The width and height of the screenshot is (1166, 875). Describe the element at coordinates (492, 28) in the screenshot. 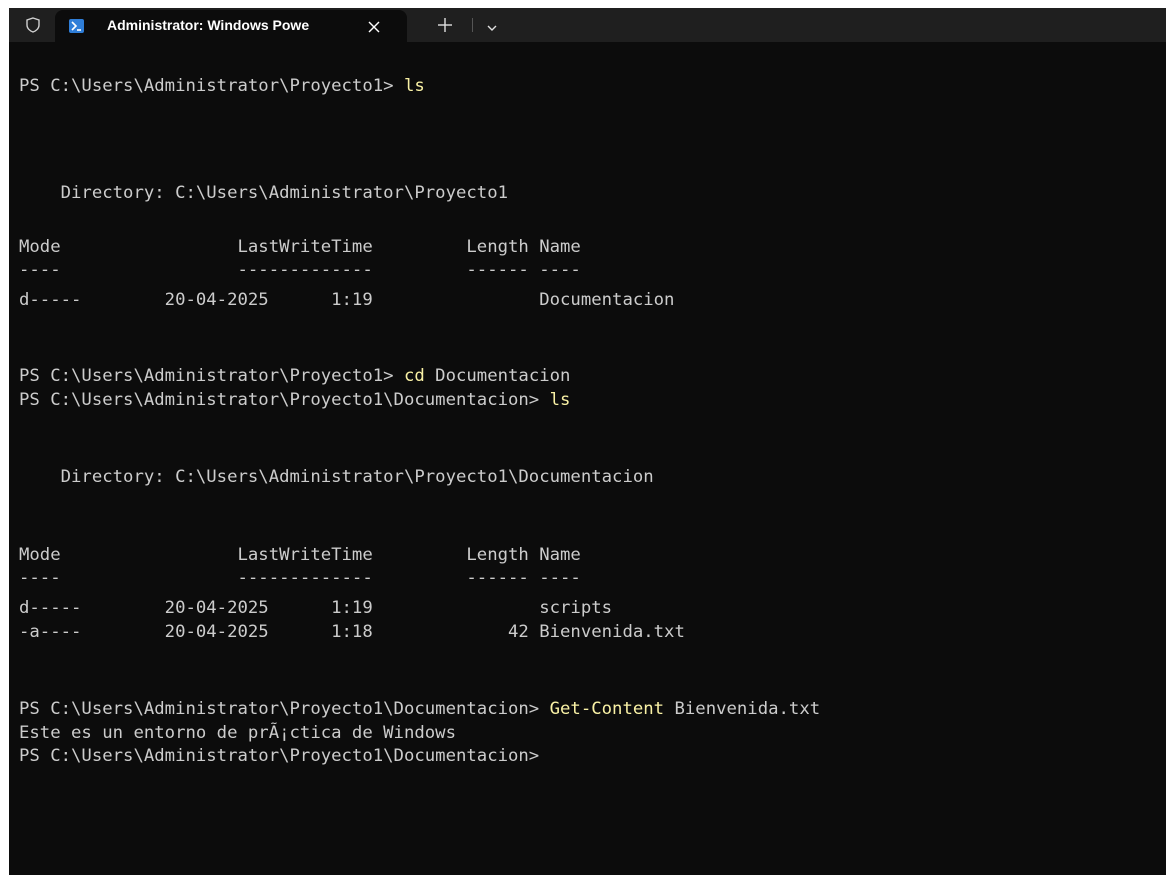

I see `chevron-down-icon` at that location.